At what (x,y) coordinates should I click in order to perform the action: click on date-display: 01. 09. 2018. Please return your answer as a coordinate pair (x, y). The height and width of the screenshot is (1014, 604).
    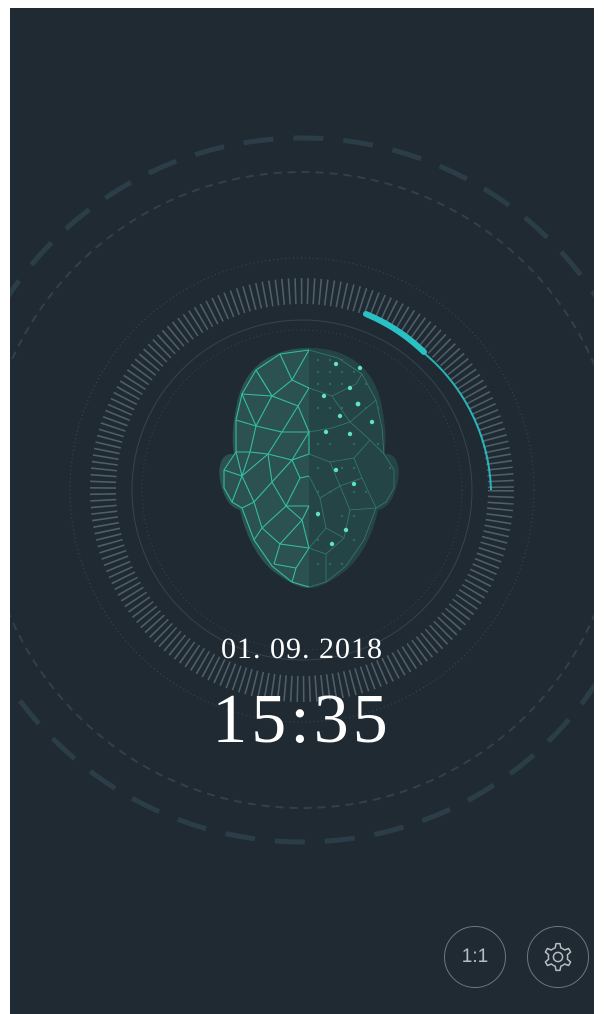
    Looking at the image, I should click on (302, 648).